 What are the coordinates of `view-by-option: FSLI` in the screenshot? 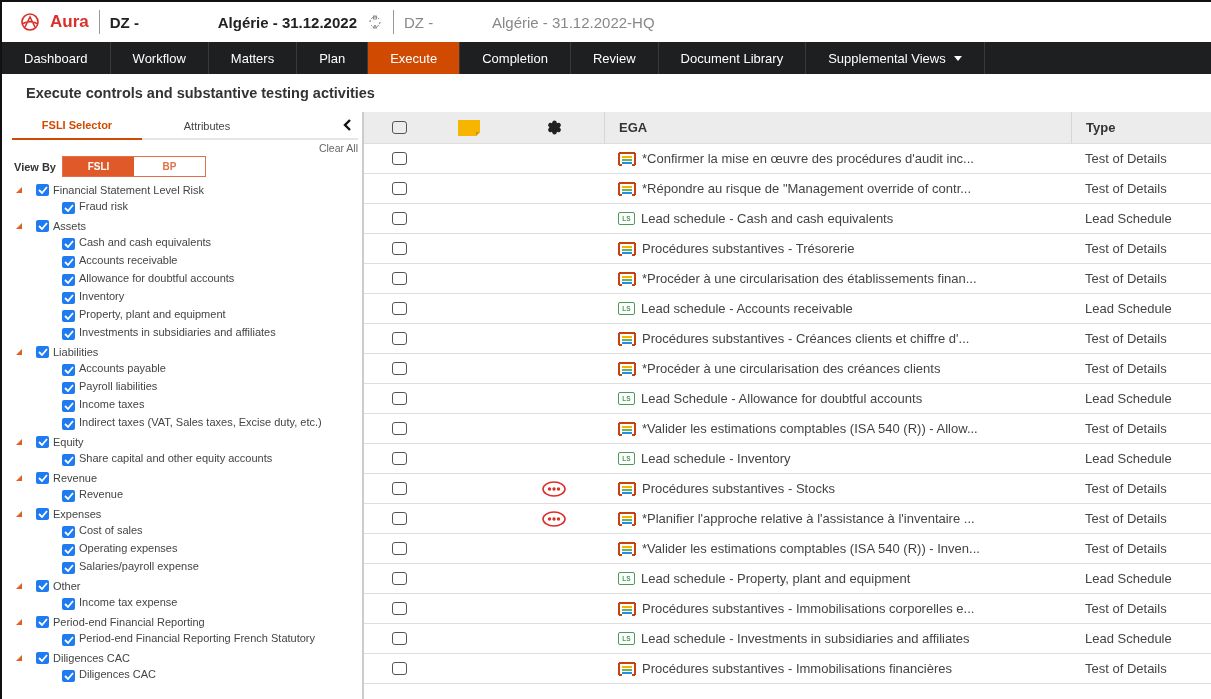 It's located at (98, 166).